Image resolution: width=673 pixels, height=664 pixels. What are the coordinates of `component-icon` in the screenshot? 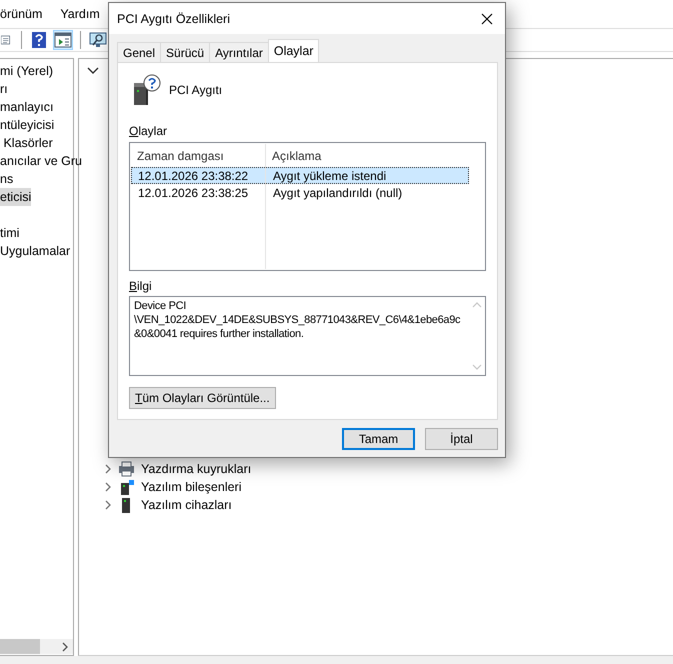 It's located at (126, 487).